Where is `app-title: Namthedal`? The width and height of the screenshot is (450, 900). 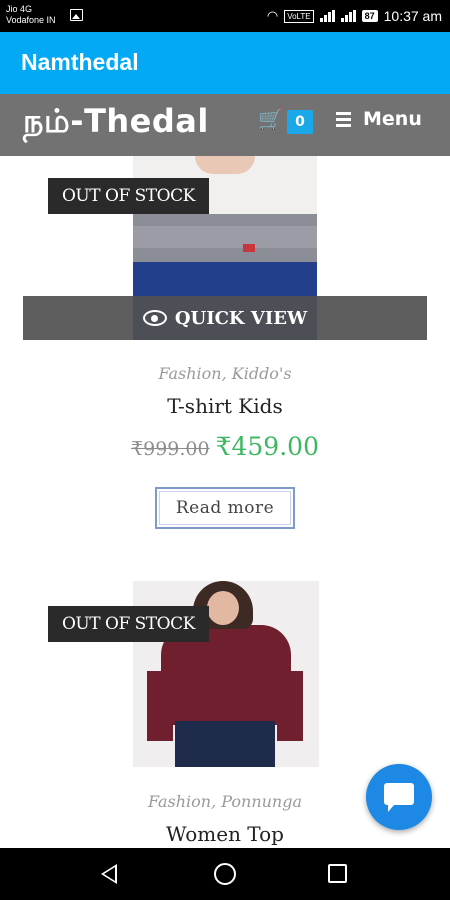
app-title: Namthedal is located at coordinates (80, 62).